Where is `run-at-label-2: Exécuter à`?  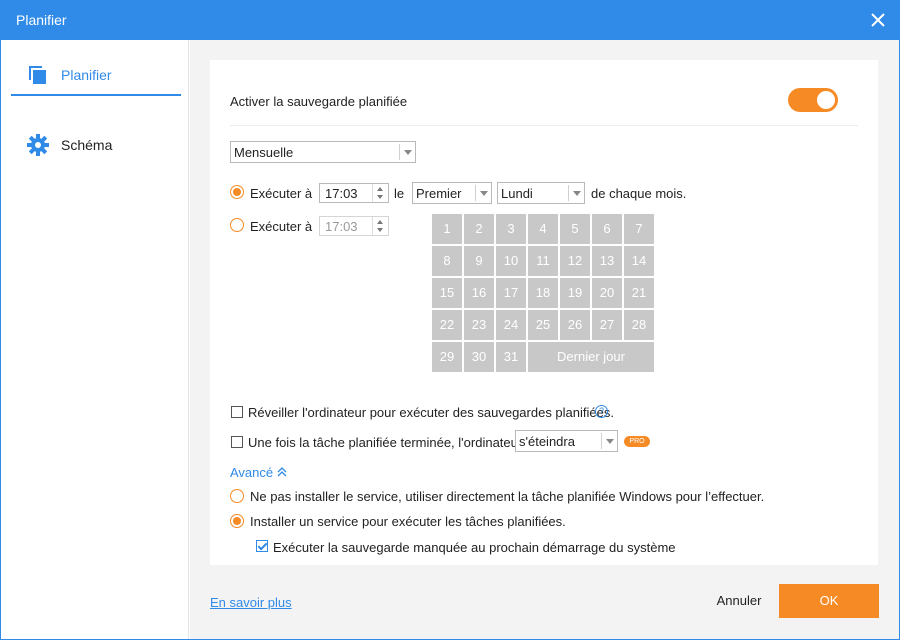
run-at-label-2: Exécuter à is located at coordinates (281, 226).